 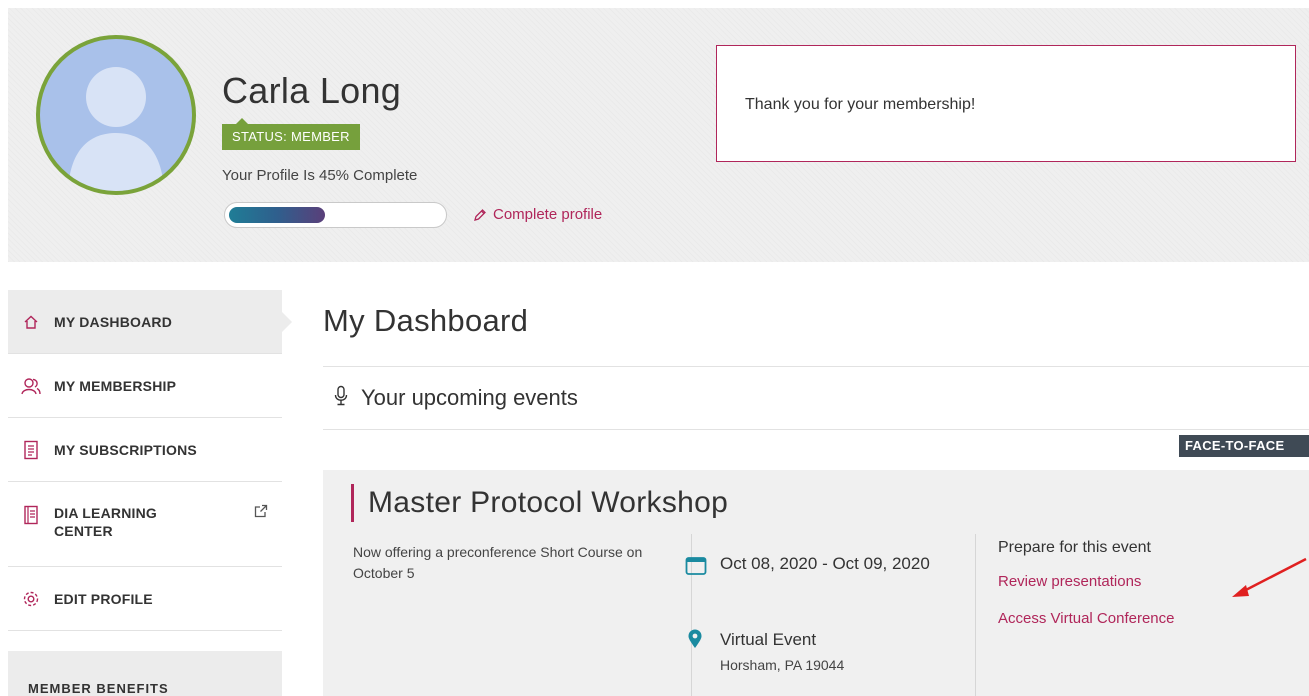 I want to click on profile-completion-text: Your Profile Is 45% Complete, so click(x=320, y=175).